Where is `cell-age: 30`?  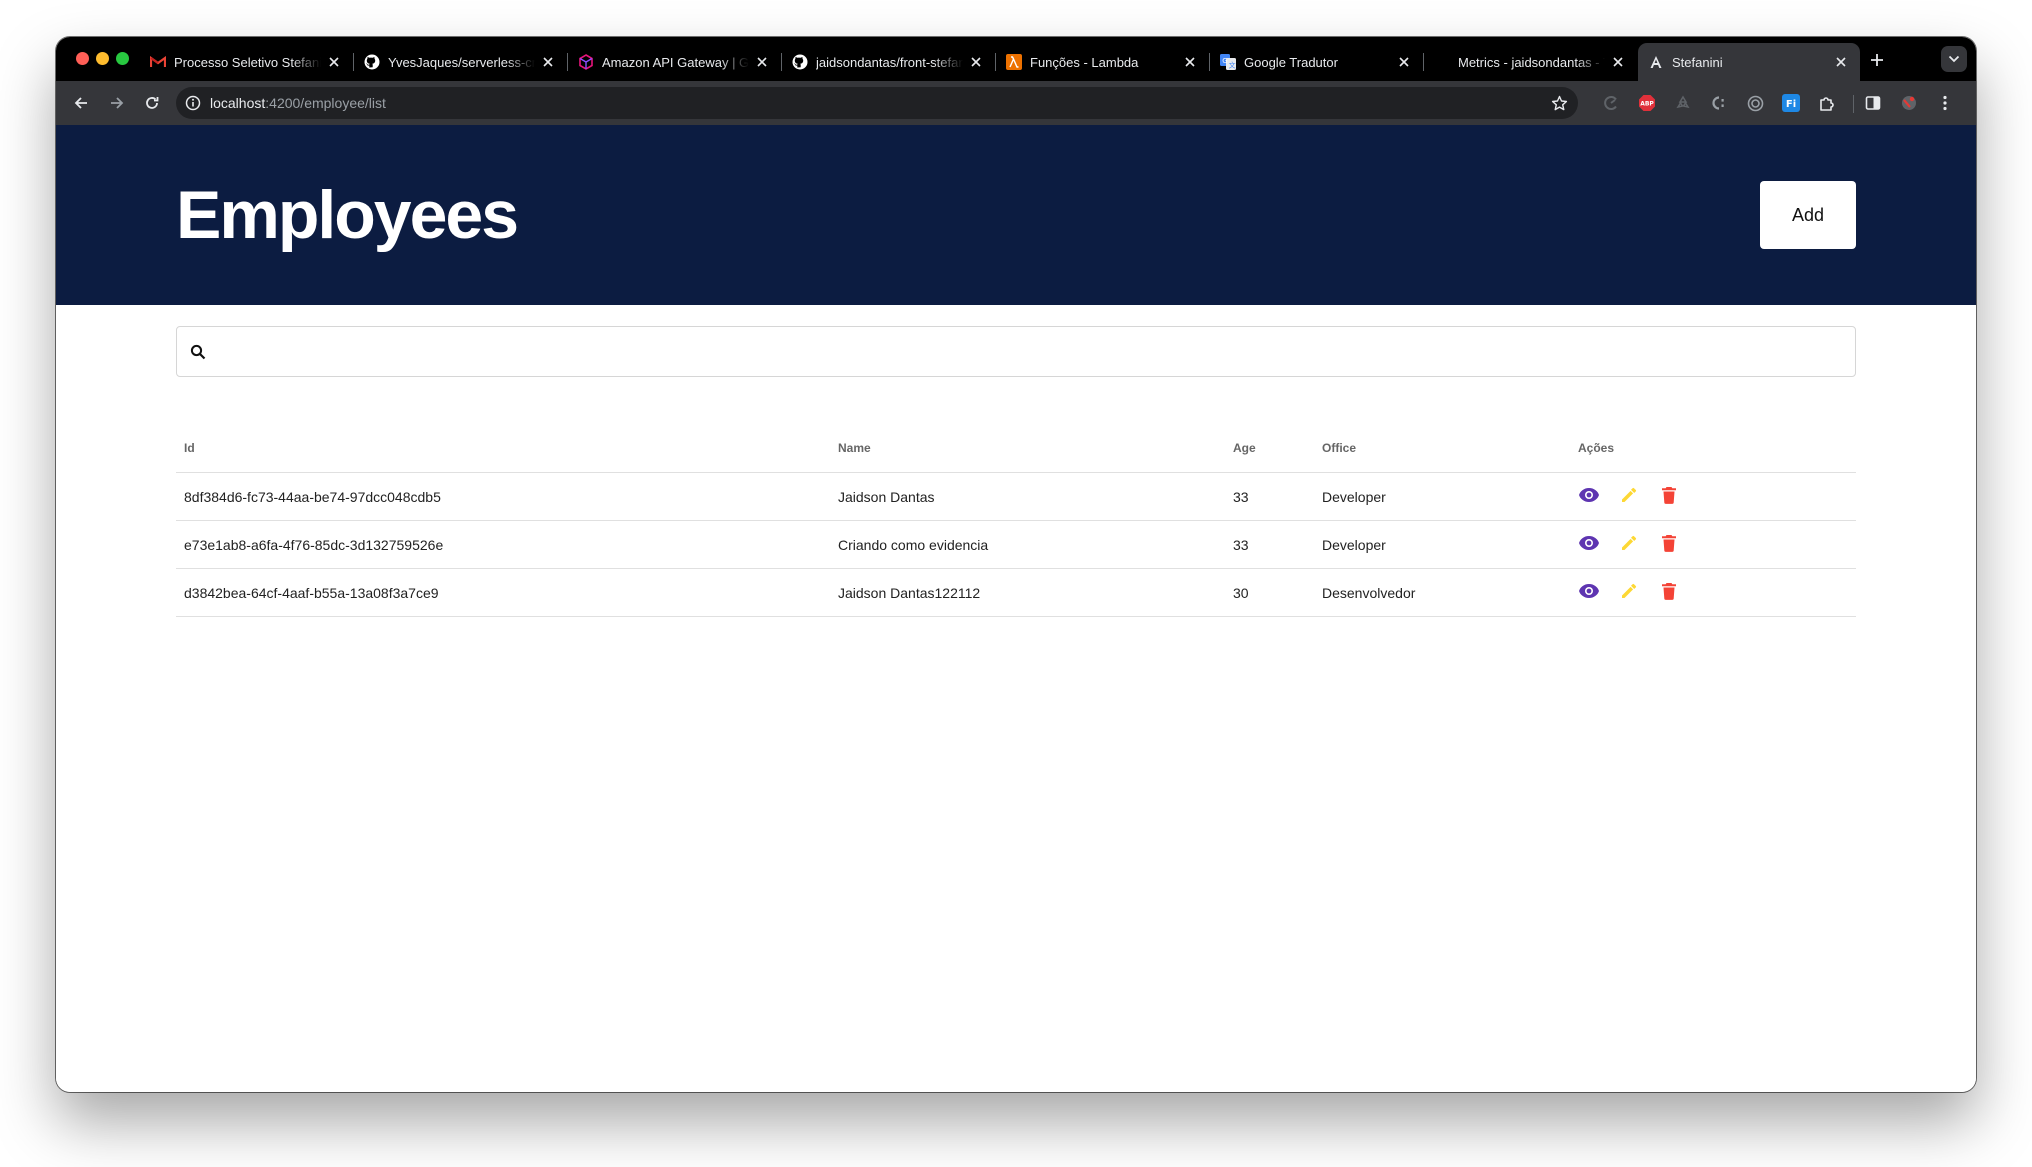
cell-age: 30 is located at coordinates (1241, 592).